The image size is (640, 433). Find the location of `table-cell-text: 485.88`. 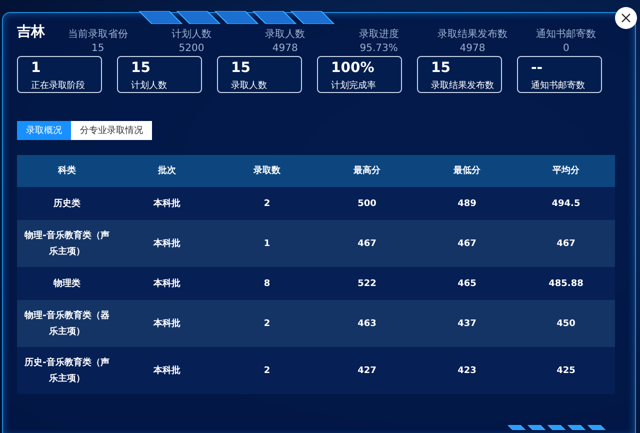

table-cell-text: 485.88 is located at coordinates (566, 284).